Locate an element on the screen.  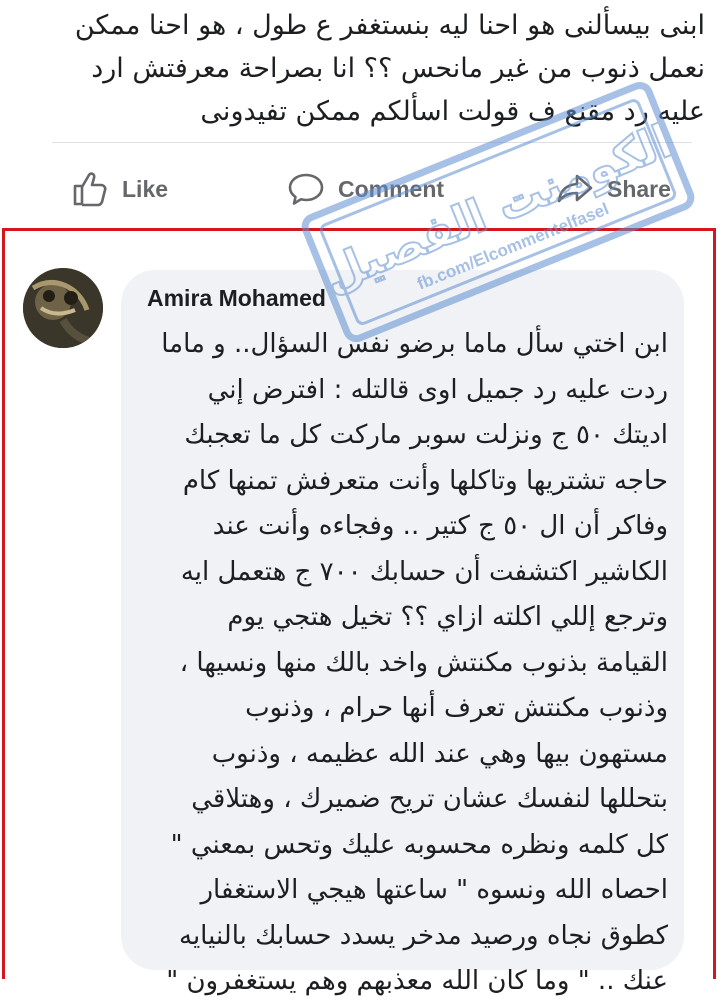
comment-line: بتحللها لنفسك عشان تريح ضميرك ، وهتلاقي is located at coordinates (429, 799).